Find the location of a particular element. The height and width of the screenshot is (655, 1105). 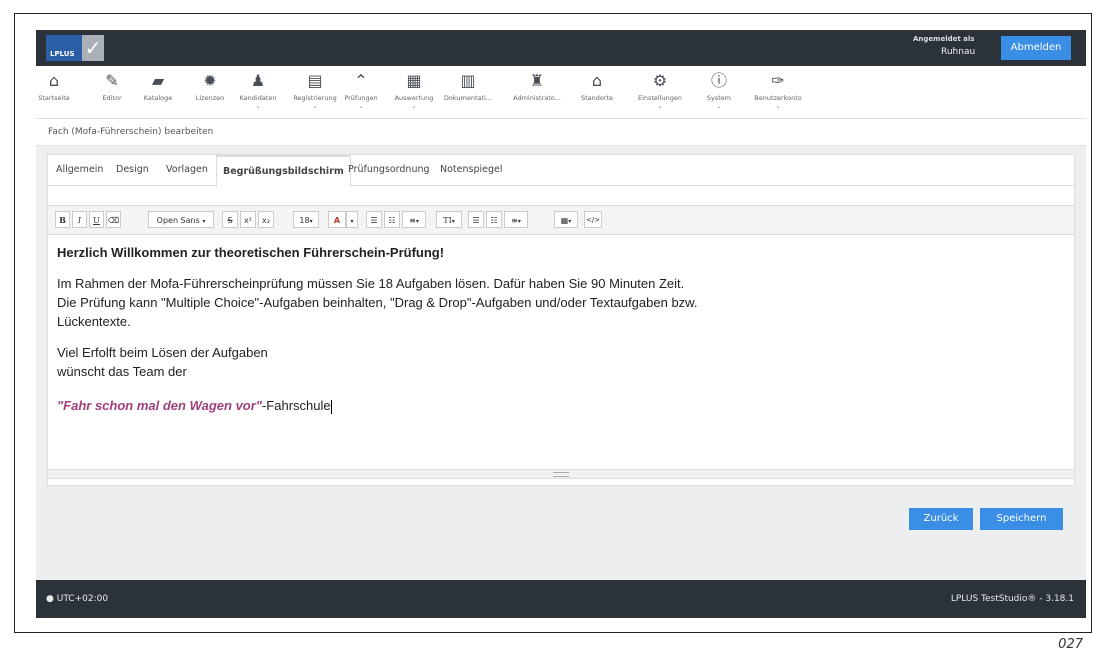

text-style-select: TI▾ is located at coordinates (449, 219).